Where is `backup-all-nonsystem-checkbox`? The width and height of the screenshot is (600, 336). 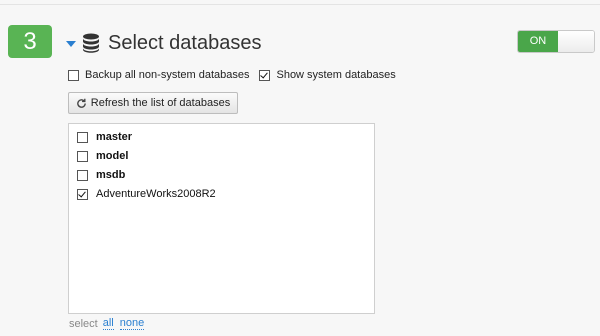 backup-all-nonsystem-checkbox is located at coordinates (73, 75).